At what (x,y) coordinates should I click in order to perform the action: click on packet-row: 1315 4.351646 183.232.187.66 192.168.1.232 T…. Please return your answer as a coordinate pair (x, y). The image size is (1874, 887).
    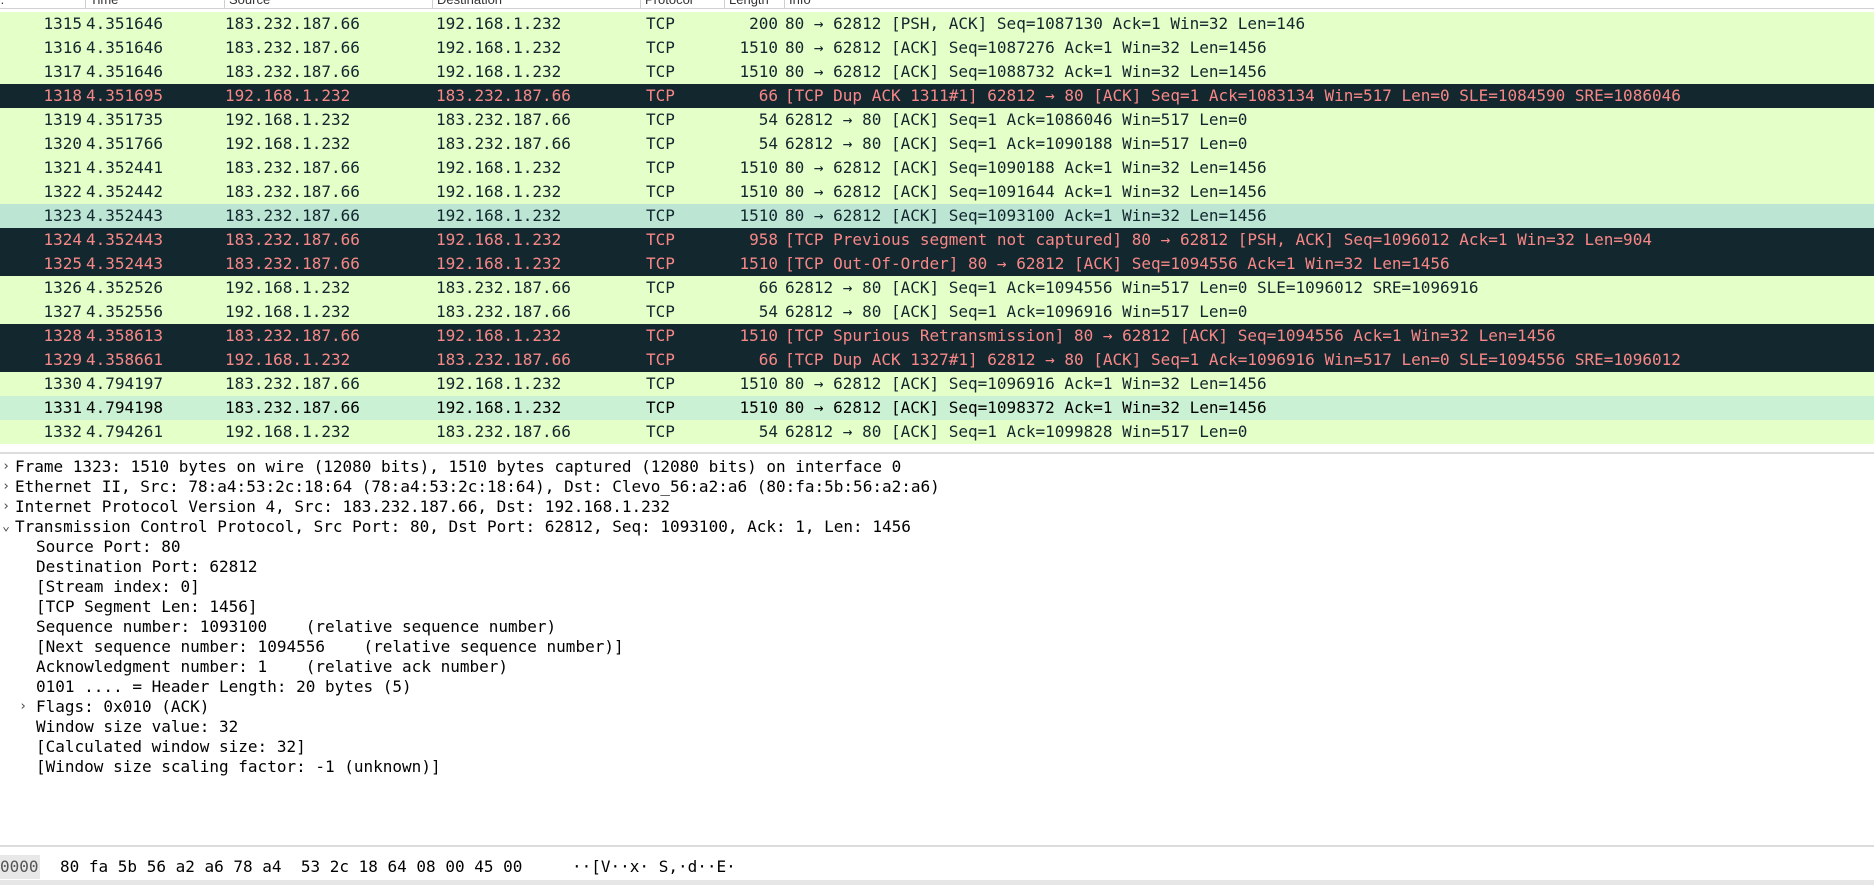
    Looking at the image, I should click on (937, 24).